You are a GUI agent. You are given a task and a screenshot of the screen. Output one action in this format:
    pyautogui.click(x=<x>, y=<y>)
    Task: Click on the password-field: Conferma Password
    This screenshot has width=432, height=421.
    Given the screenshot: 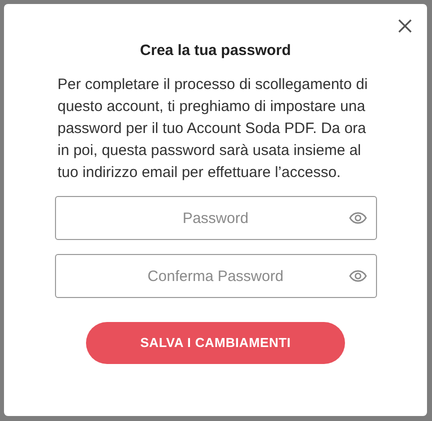 What is the action you would take?
    pyautogui.click(x=215, y=276)
    